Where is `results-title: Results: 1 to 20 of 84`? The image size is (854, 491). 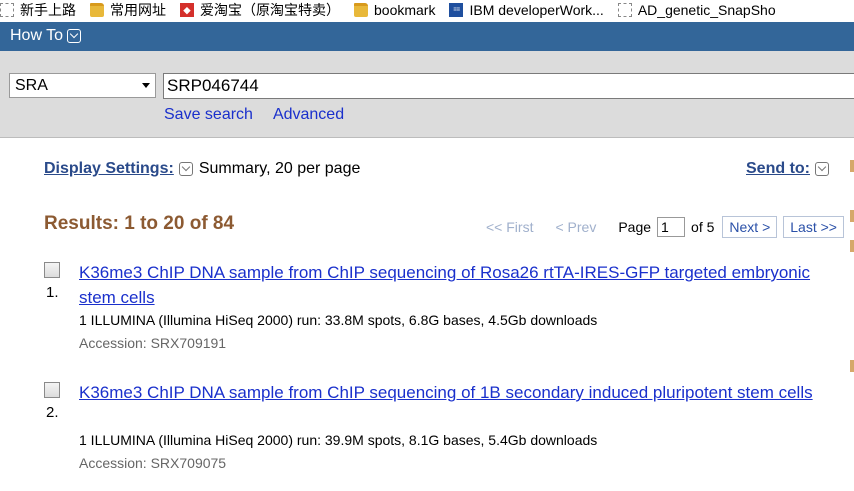 results-title: Results: 1 to 20 of 84 is located at coordinates (139, 223).